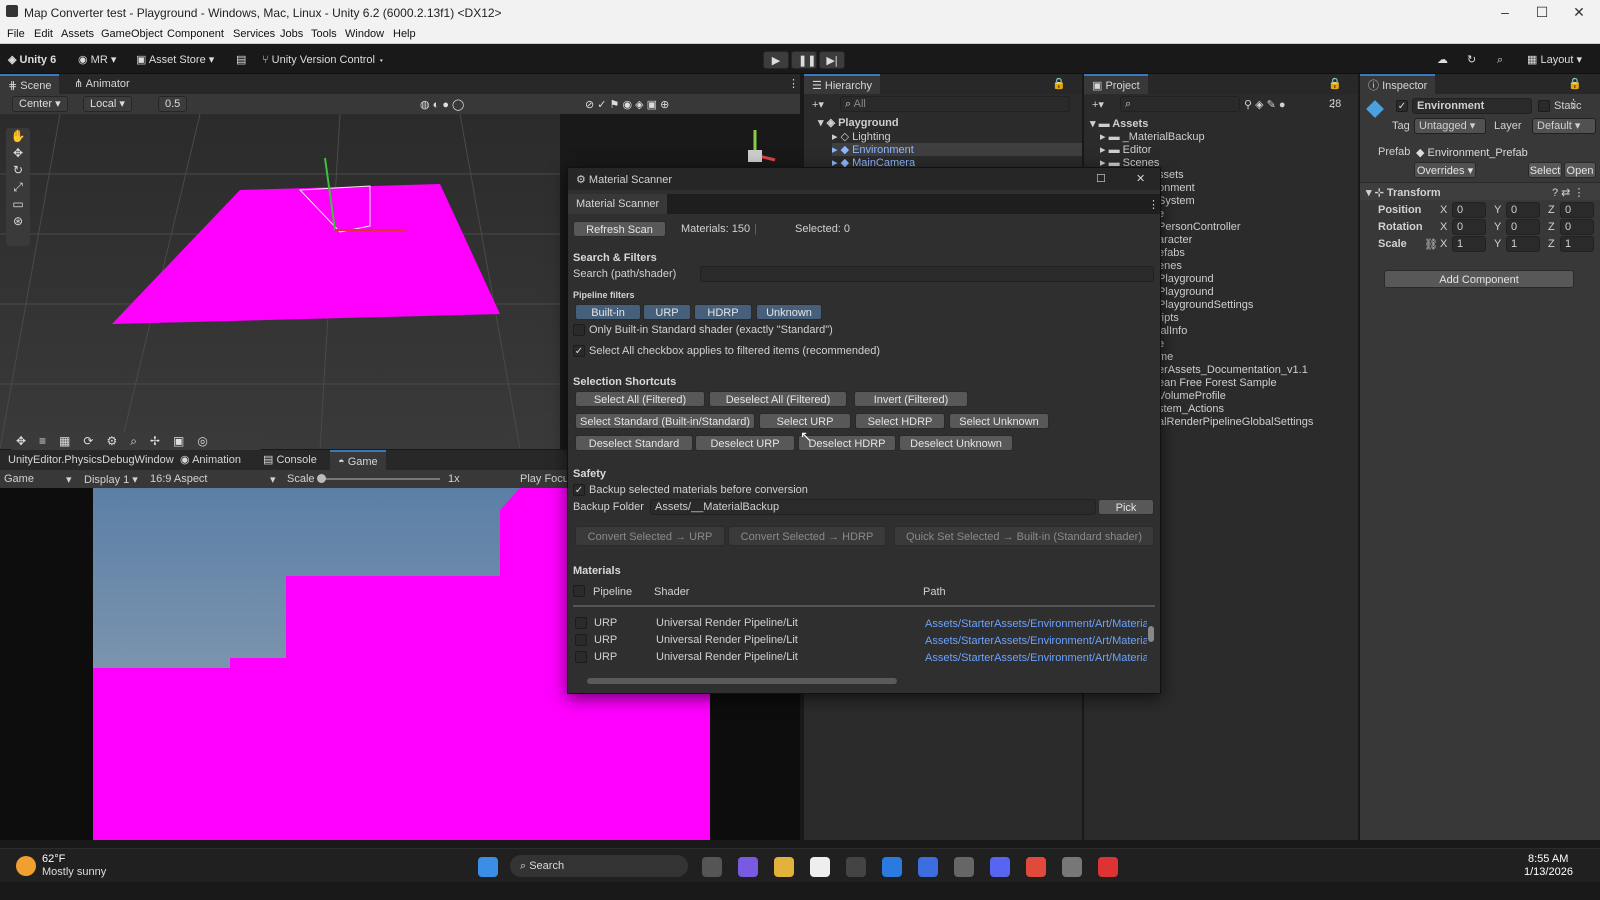 This screenshot has width=1600, height=900. I want to click on filter-unknown-toggle: Unknown, so click(789, 312).